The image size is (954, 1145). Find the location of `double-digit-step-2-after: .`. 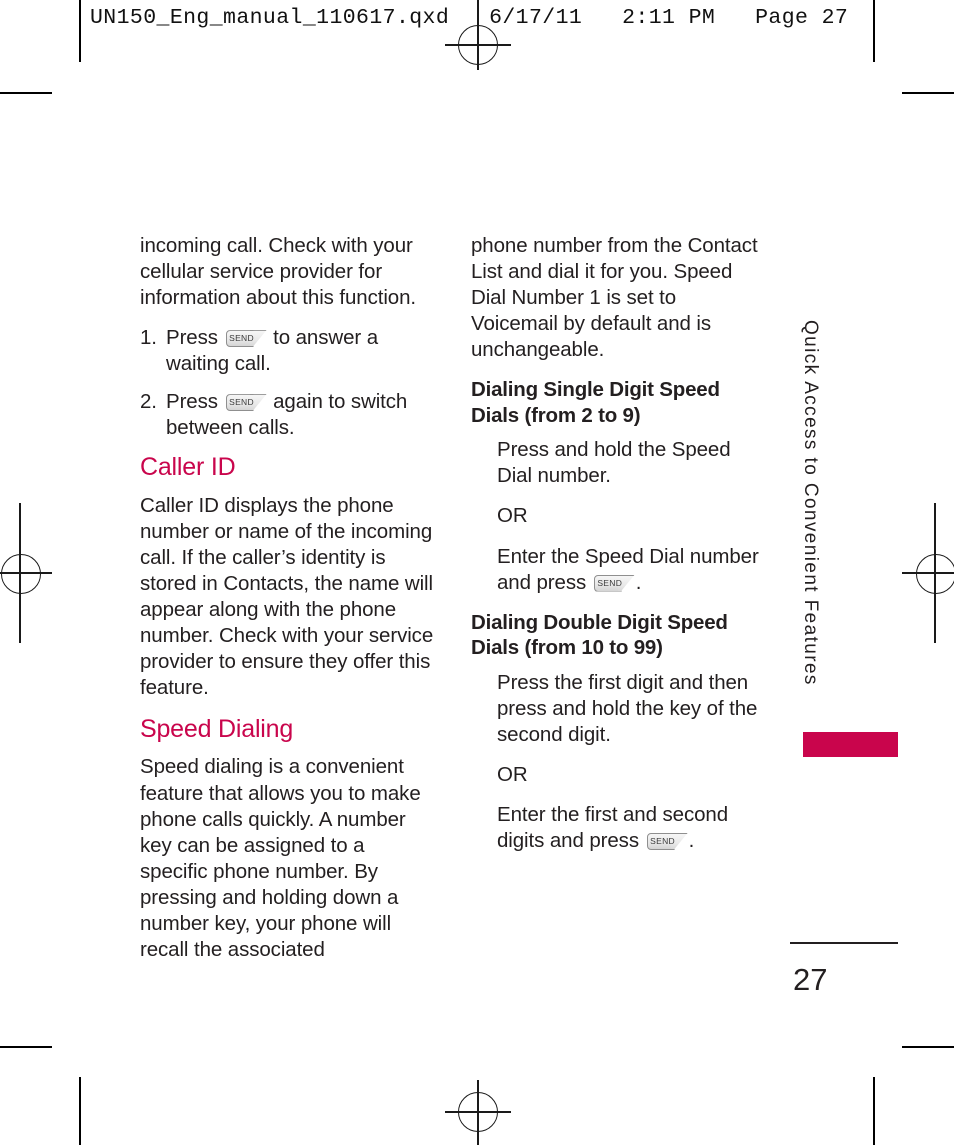

double-digit-step-2-after: . is located at coordinates (691, 840).